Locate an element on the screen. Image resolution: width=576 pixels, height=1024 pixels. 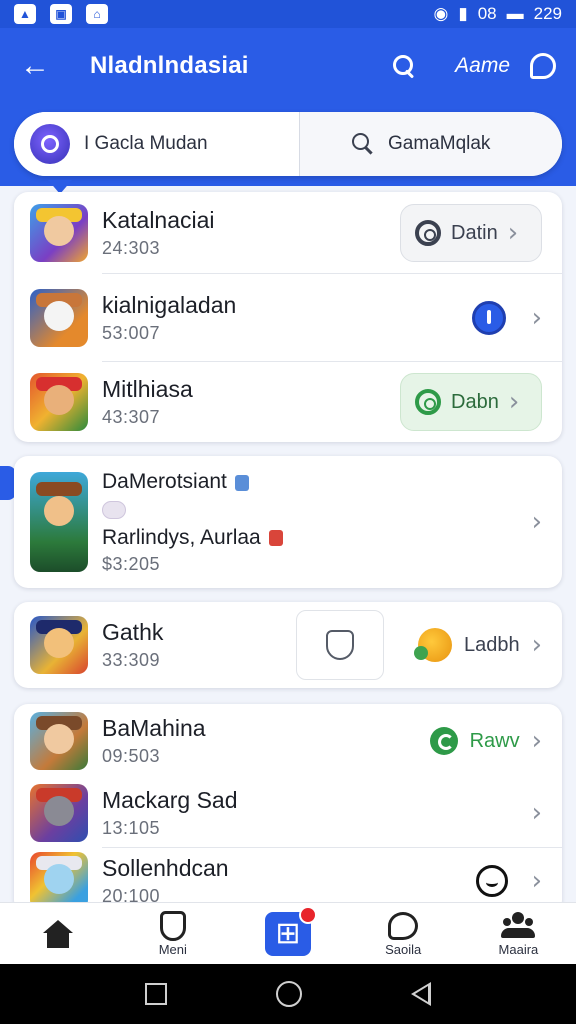
nav-label: Meni is located at coordinates (172, 949).